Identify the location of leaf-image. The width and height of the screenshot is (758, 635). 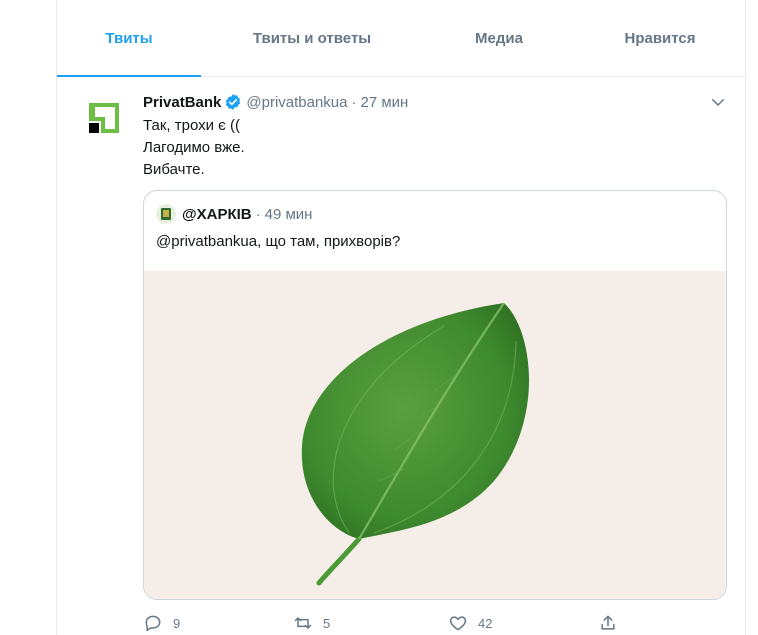
(415, 444).